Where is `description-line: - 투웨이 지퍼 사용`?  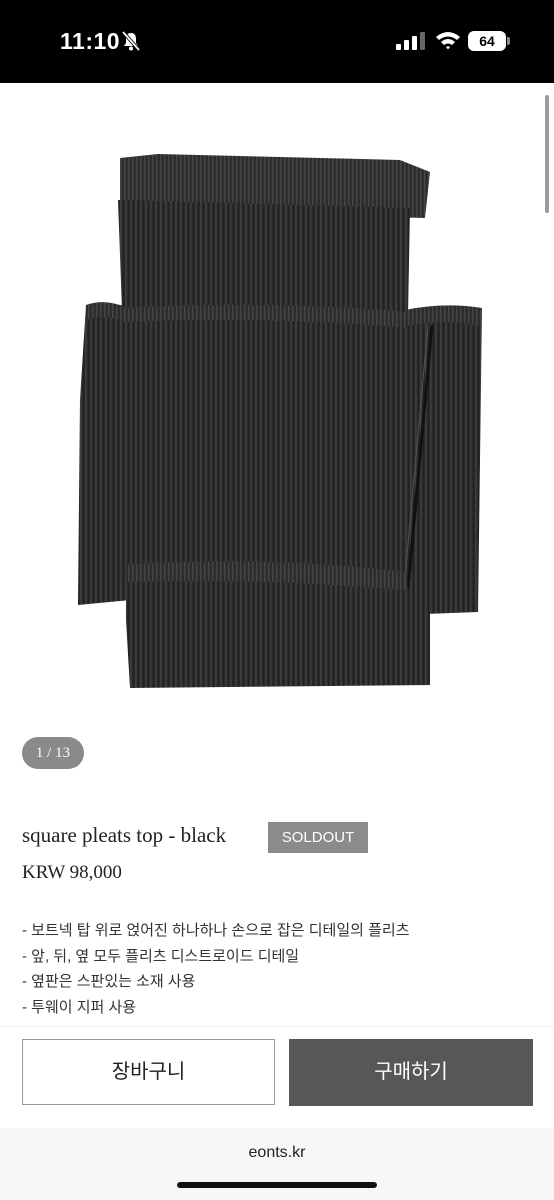
description-line: - 투웨이 지퍼 사용 is located at coordinates (79, 1007).